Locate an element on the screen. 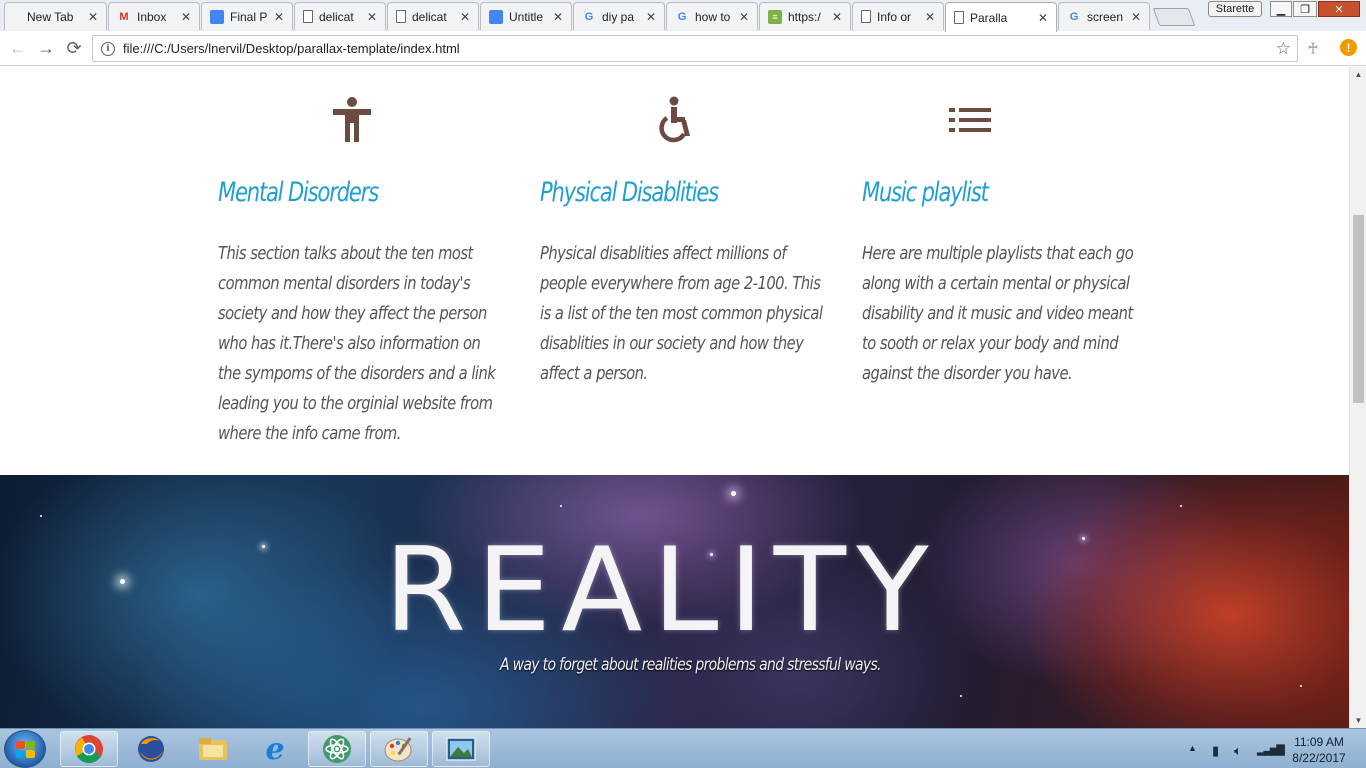 This screenshot has height=768, width=1366. start-button is located at coordinates (25, 749).